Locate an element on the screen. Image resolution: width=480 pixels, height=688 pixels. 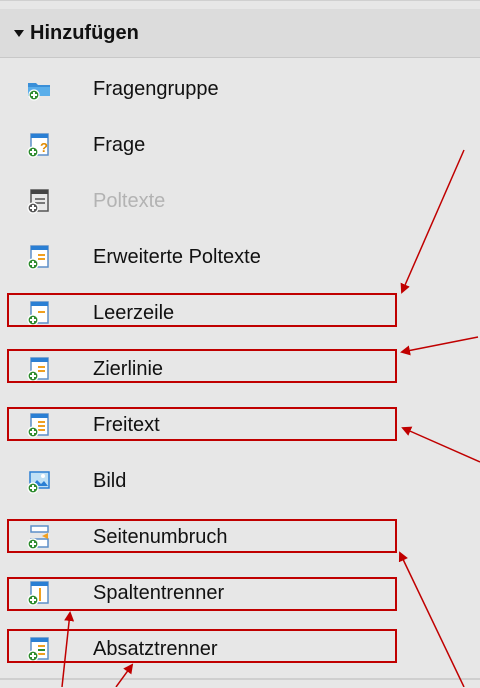
panel-title: Hinzufügen is located at coordinates (84, 32).